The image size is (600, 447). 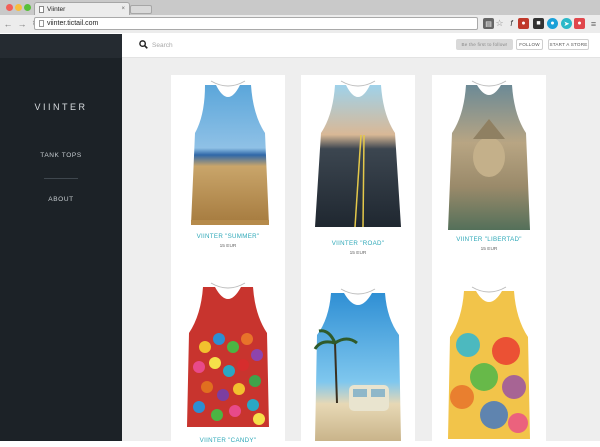 I want to click on extension-record-icon: ●, so click(x=523, y=23).